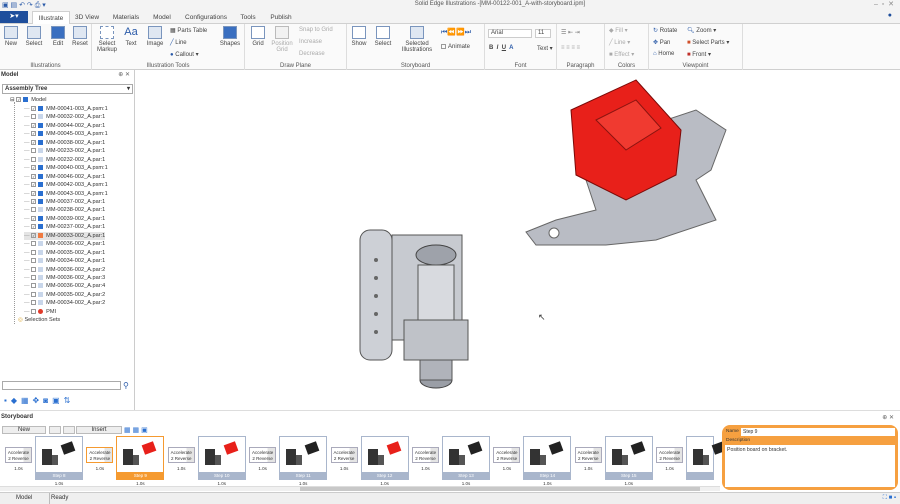 This screenshot has width=900, height=504. I want to click on font-style-buttons: B I U A, so click(501, 48).